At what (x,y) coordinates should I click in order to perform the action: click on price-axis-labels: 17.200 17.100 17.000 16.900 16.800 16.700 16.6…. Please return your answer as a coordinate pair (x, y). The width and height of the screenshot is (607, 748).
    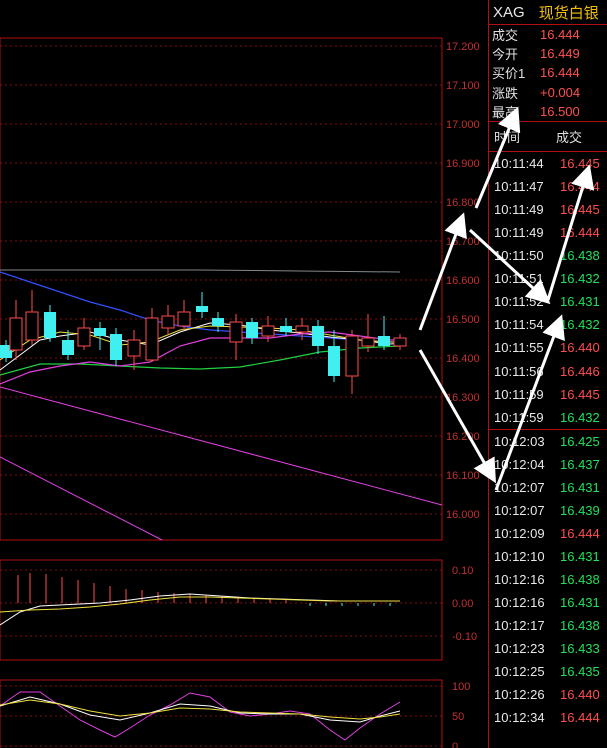
    Looking at the image, I should click on (463, 281).